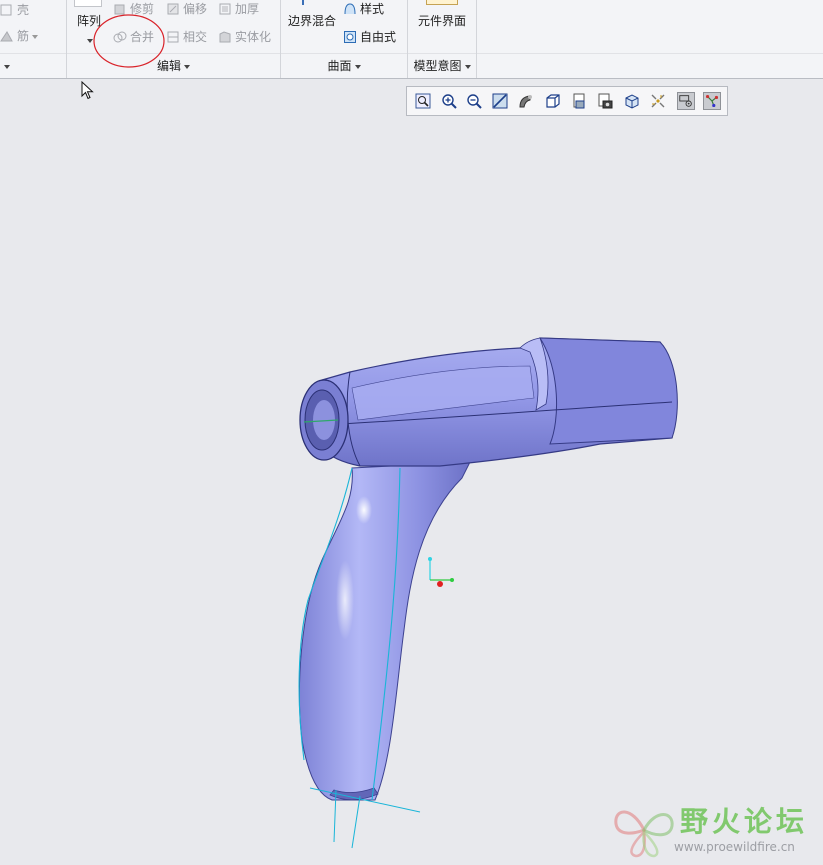 This screenshot has height=865, width=823. Describe the element at coordinates (344, 66) in the screenshot. I see `surface-group-label: 曲面` at that location.